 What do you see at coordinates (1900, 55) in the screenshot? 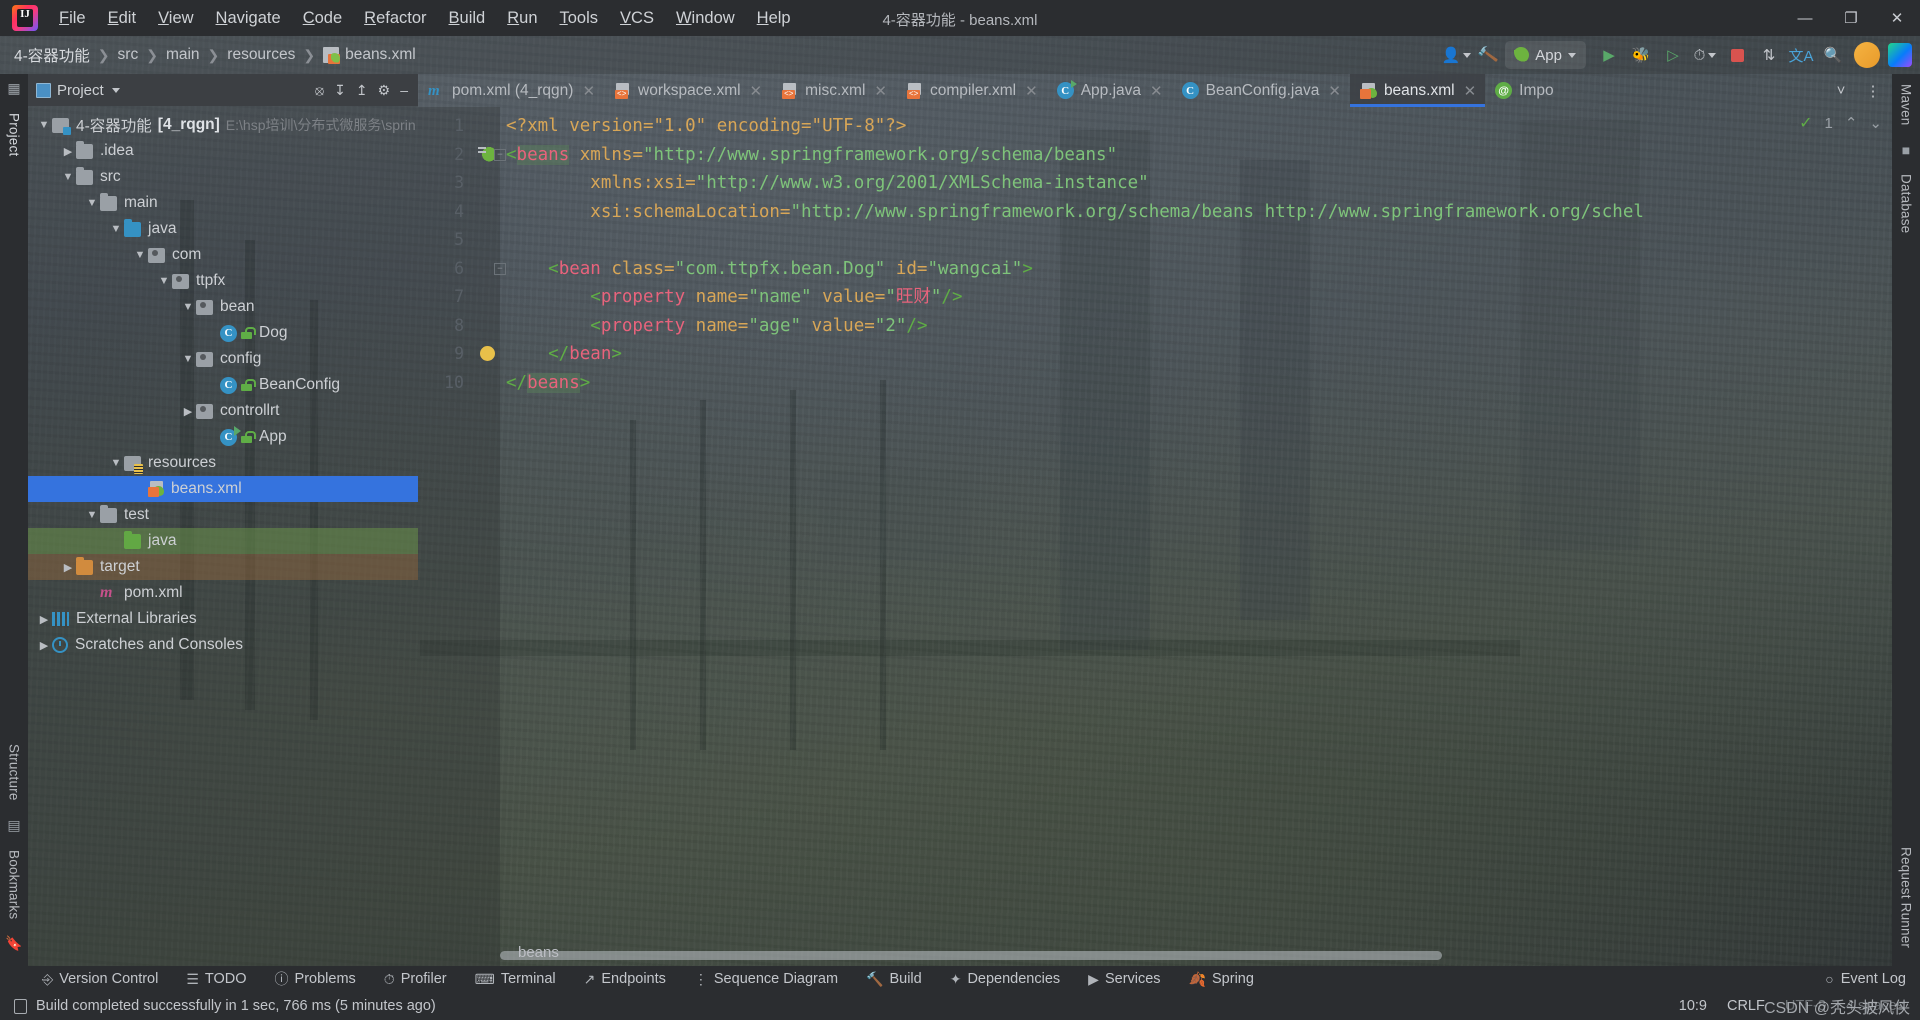
I see `ide-services-icon` at bounding box center [1900, 55].